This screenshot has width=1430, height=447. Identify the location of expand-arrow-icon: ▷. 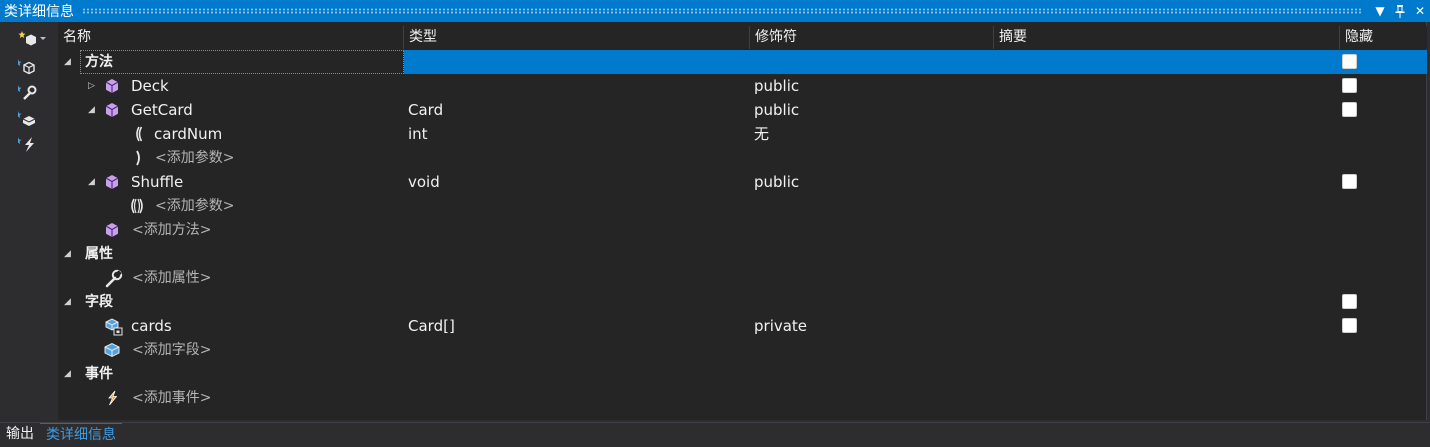
(91, 86).